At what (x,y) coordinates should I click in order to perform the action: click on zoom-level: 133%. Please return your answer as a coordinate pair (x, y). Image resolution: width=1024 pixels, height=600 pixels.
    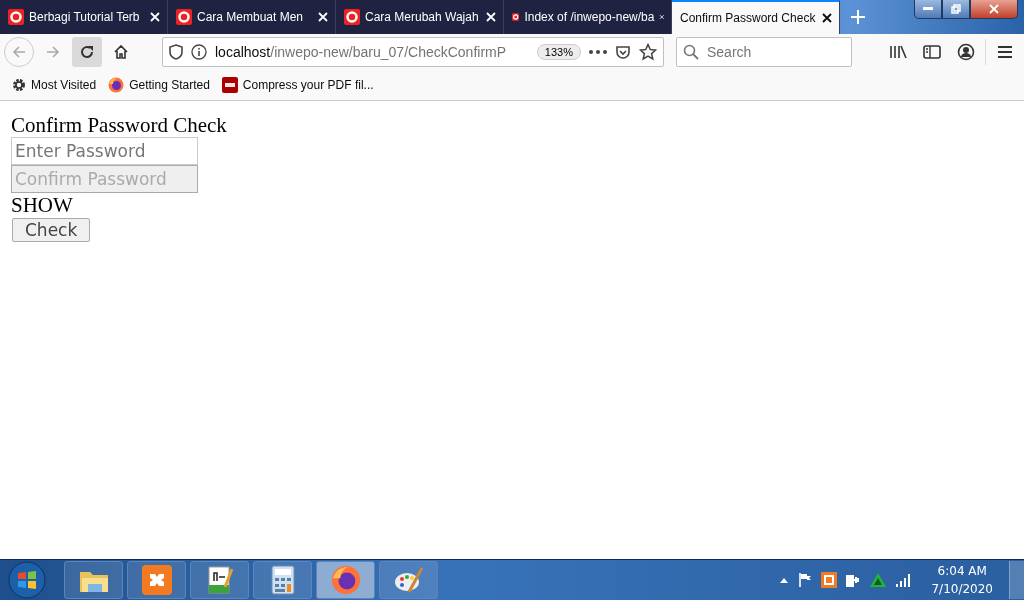
    Looking at the image, I should click on (558, 52).